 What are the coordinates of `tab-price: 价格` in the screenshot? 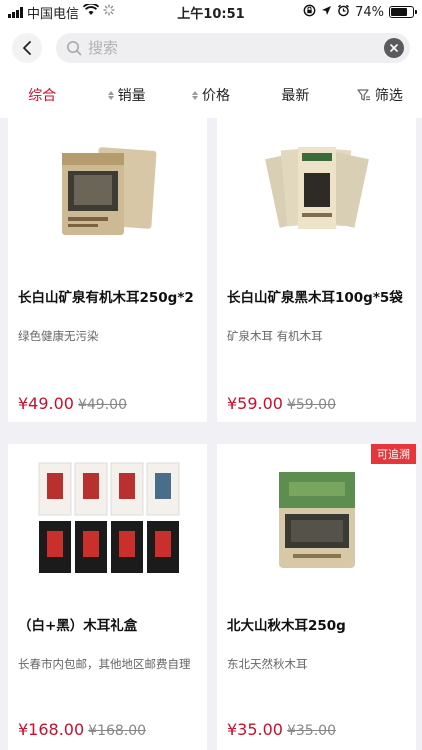 It's located at (211, 95).